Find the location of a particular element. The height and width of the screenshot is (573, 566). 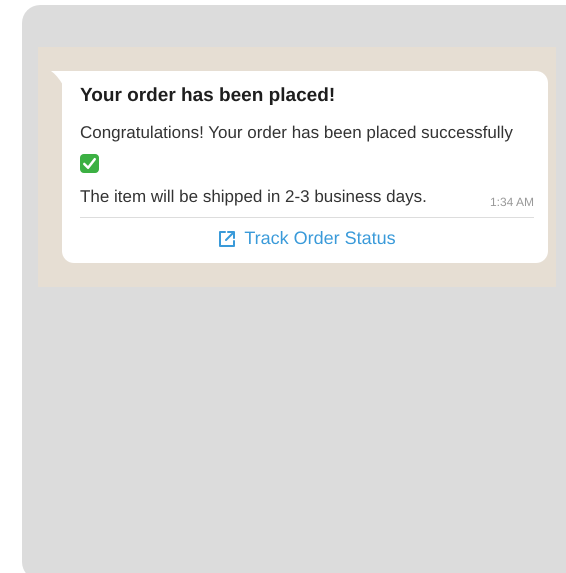

external-link-icon is located at coordinates (227, 239).